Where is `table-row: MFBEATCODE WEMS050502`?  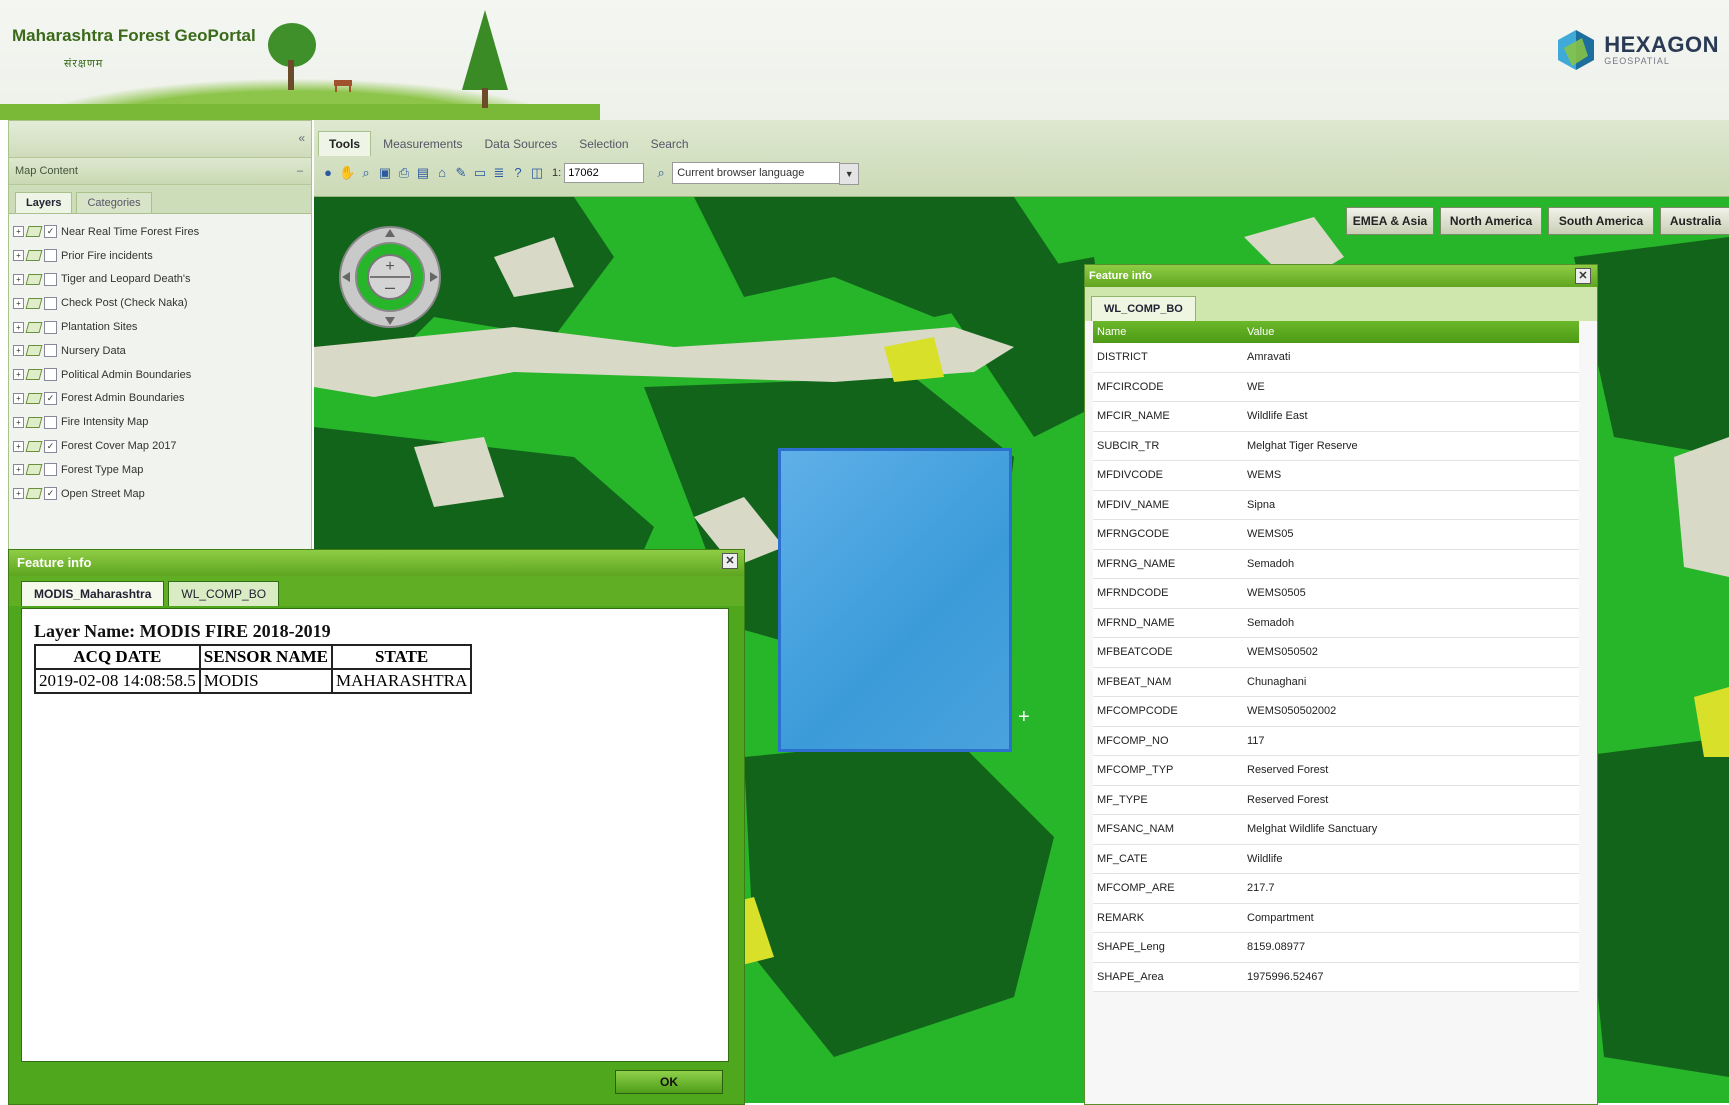
table-row: MFBEATCODE WEMS050502 is located at coordinates (1336, 652).